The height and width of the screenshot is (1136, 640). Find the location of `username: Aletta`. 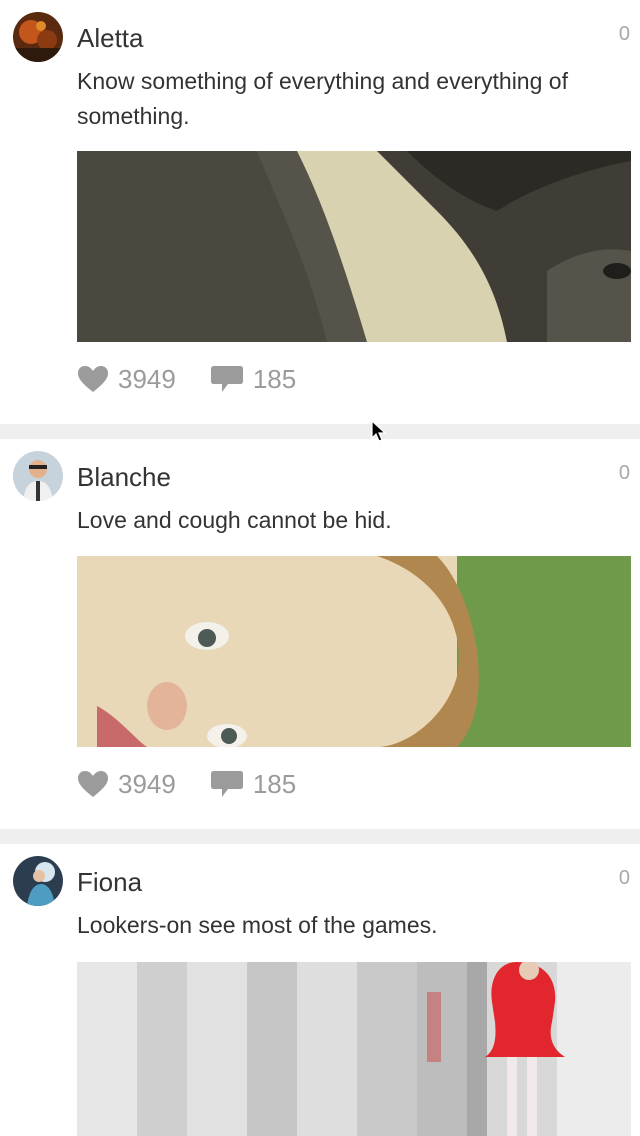

username: Aletta is located at coordinates (110, 38).